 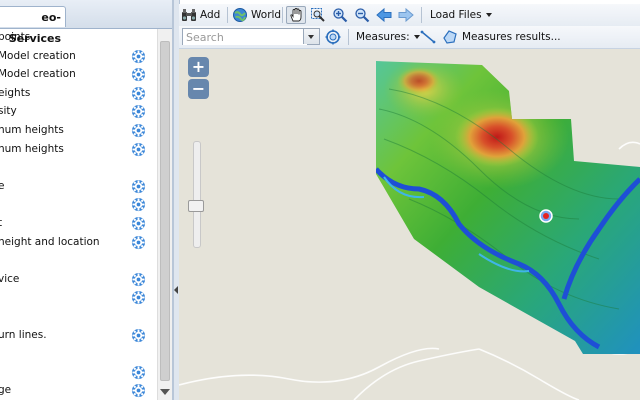 I want to click on service-item: vice, so click(x=78, y=280).